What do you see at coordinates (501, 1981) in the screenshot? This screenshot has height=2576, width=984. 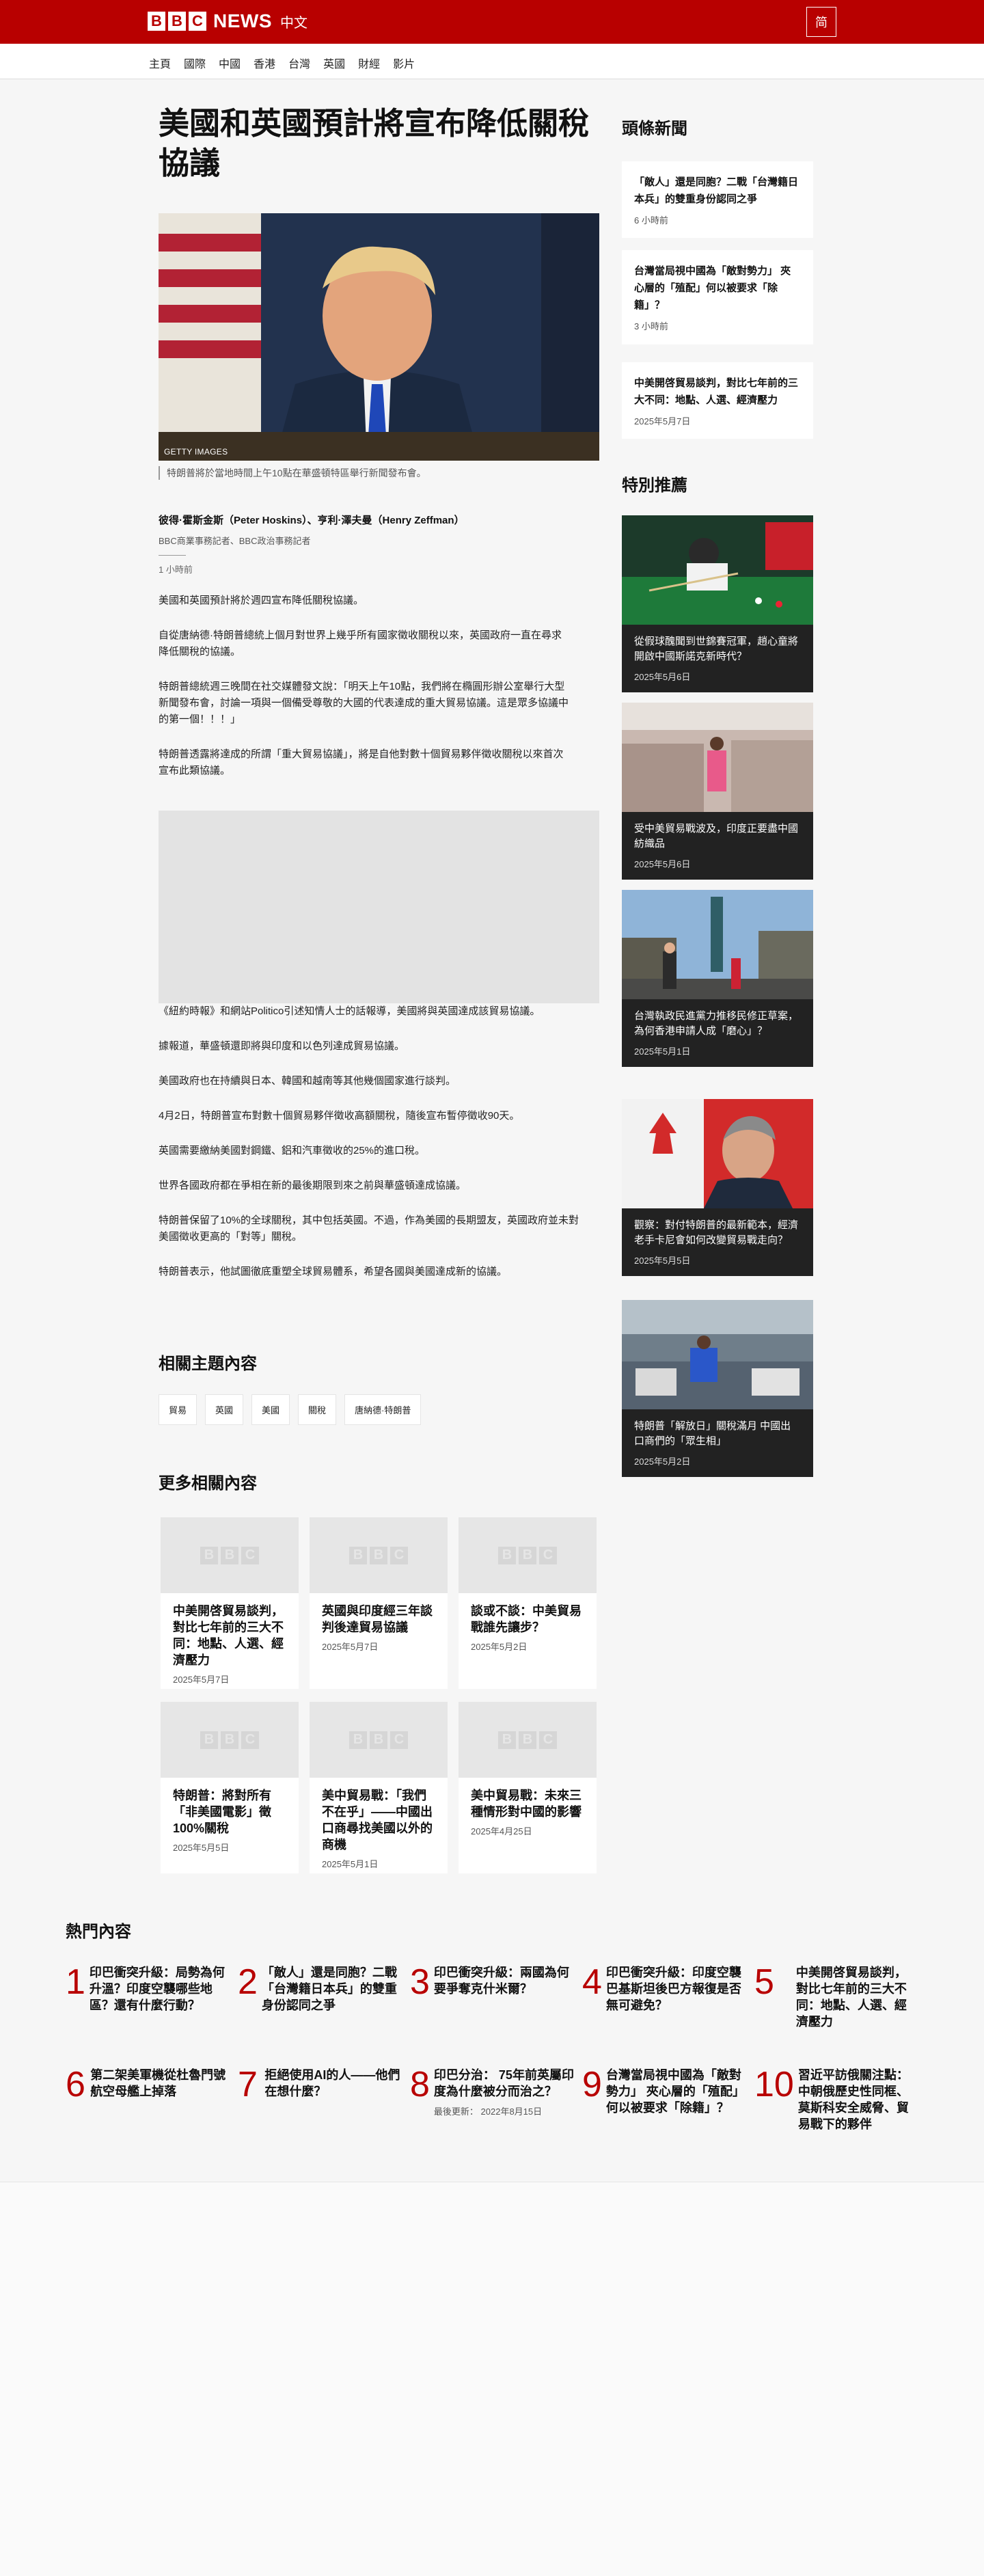 I see `hot-title-text: 印巴衝突升級：兩國為何要爭奪克什米爾？` at bounding box center [501, 1981].